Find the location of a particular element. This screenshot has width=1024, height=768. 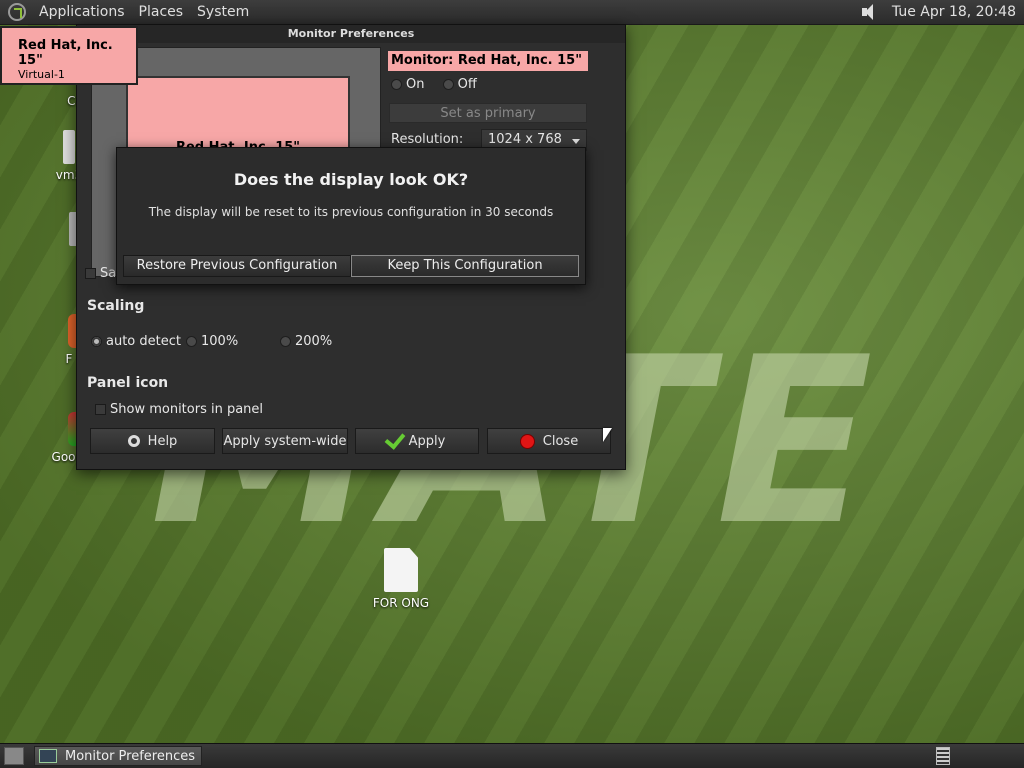

help-button: Help is located at coordinates (152, 441).